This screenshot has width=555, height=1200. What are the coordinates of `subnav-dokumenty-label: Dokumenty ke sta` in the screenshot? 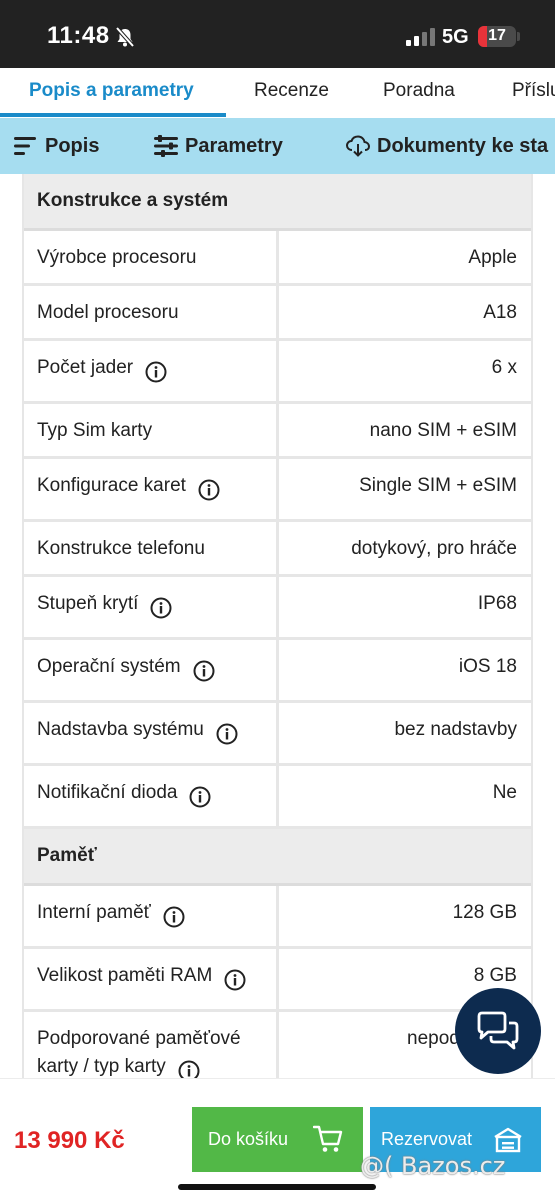 It's located at (463, 145).